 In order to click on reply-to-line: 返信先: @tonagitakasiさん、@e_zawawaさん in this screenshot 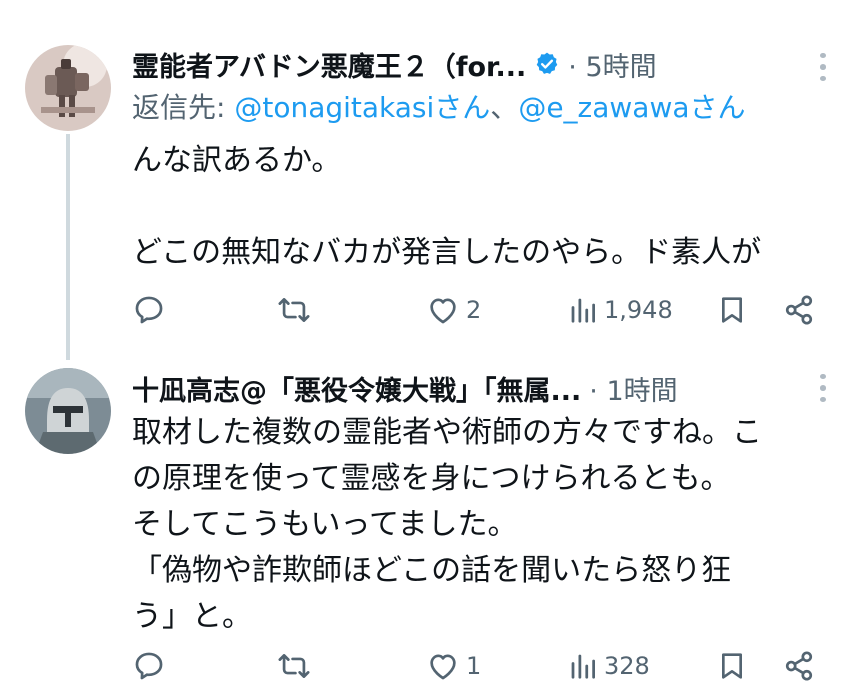, I will do `click(439, 106)`.